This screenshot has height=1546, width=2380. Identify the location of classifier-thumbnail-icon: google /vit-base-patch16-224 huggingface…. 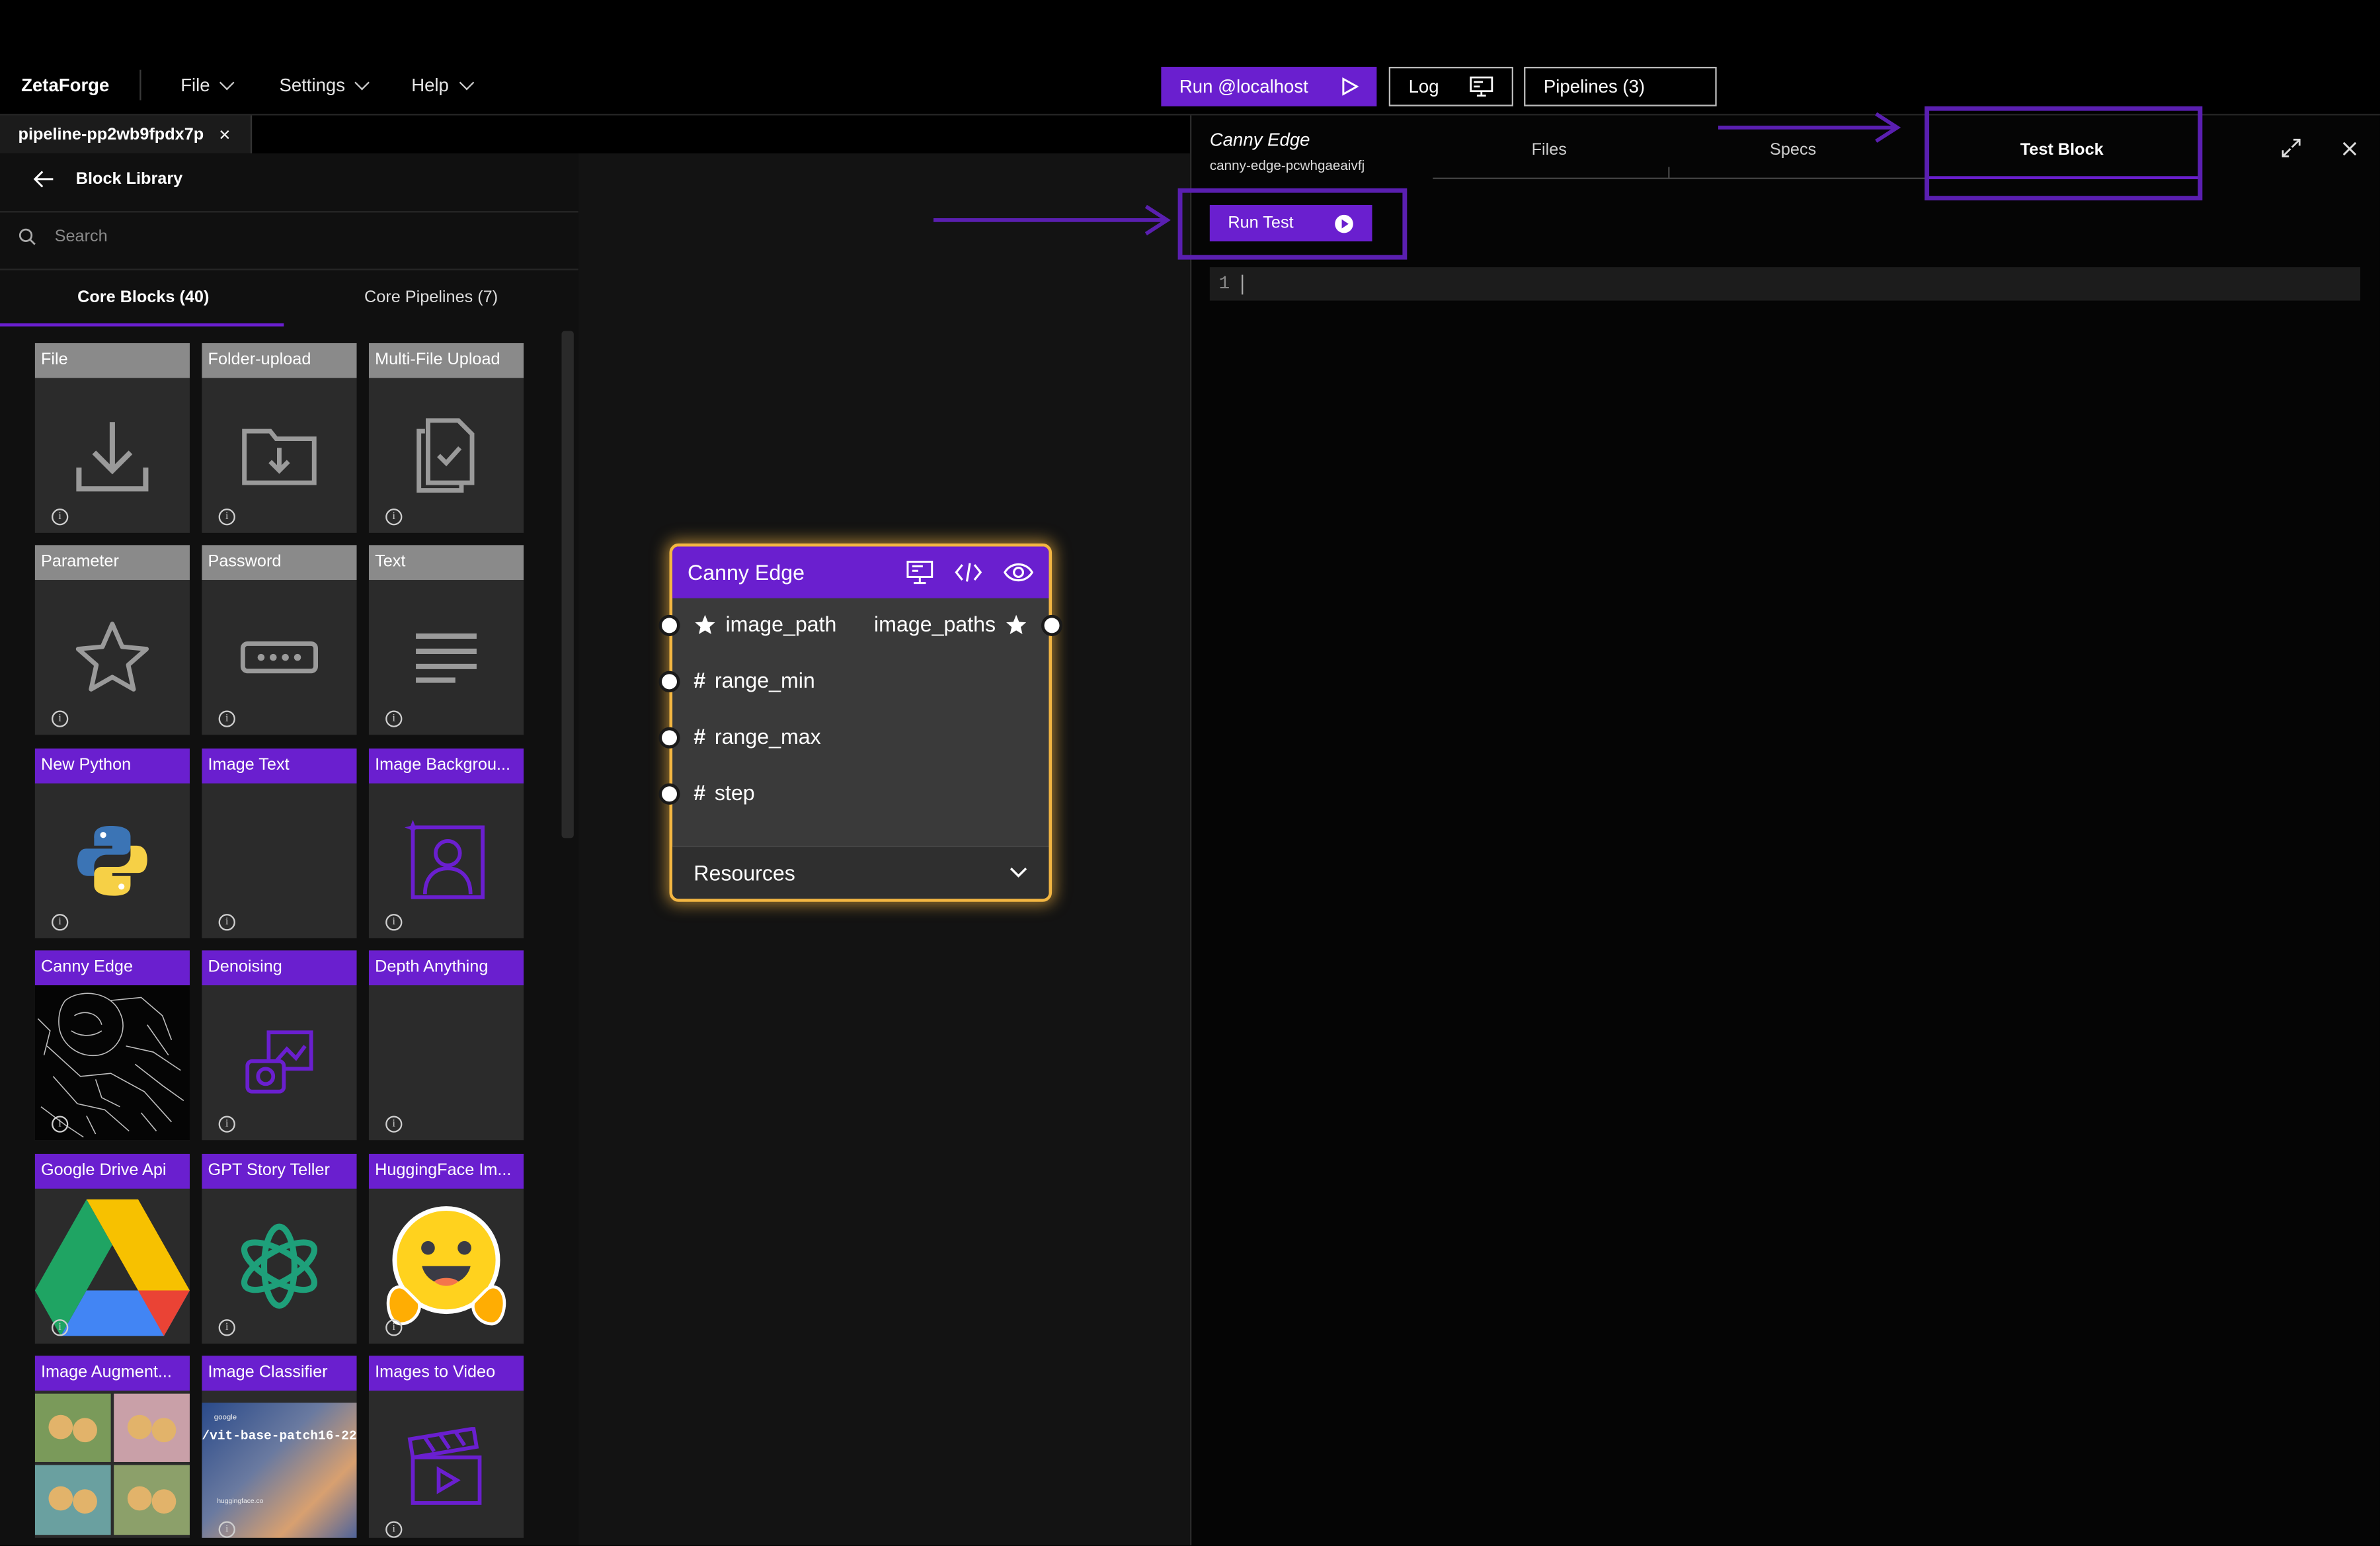
(279, 1470).